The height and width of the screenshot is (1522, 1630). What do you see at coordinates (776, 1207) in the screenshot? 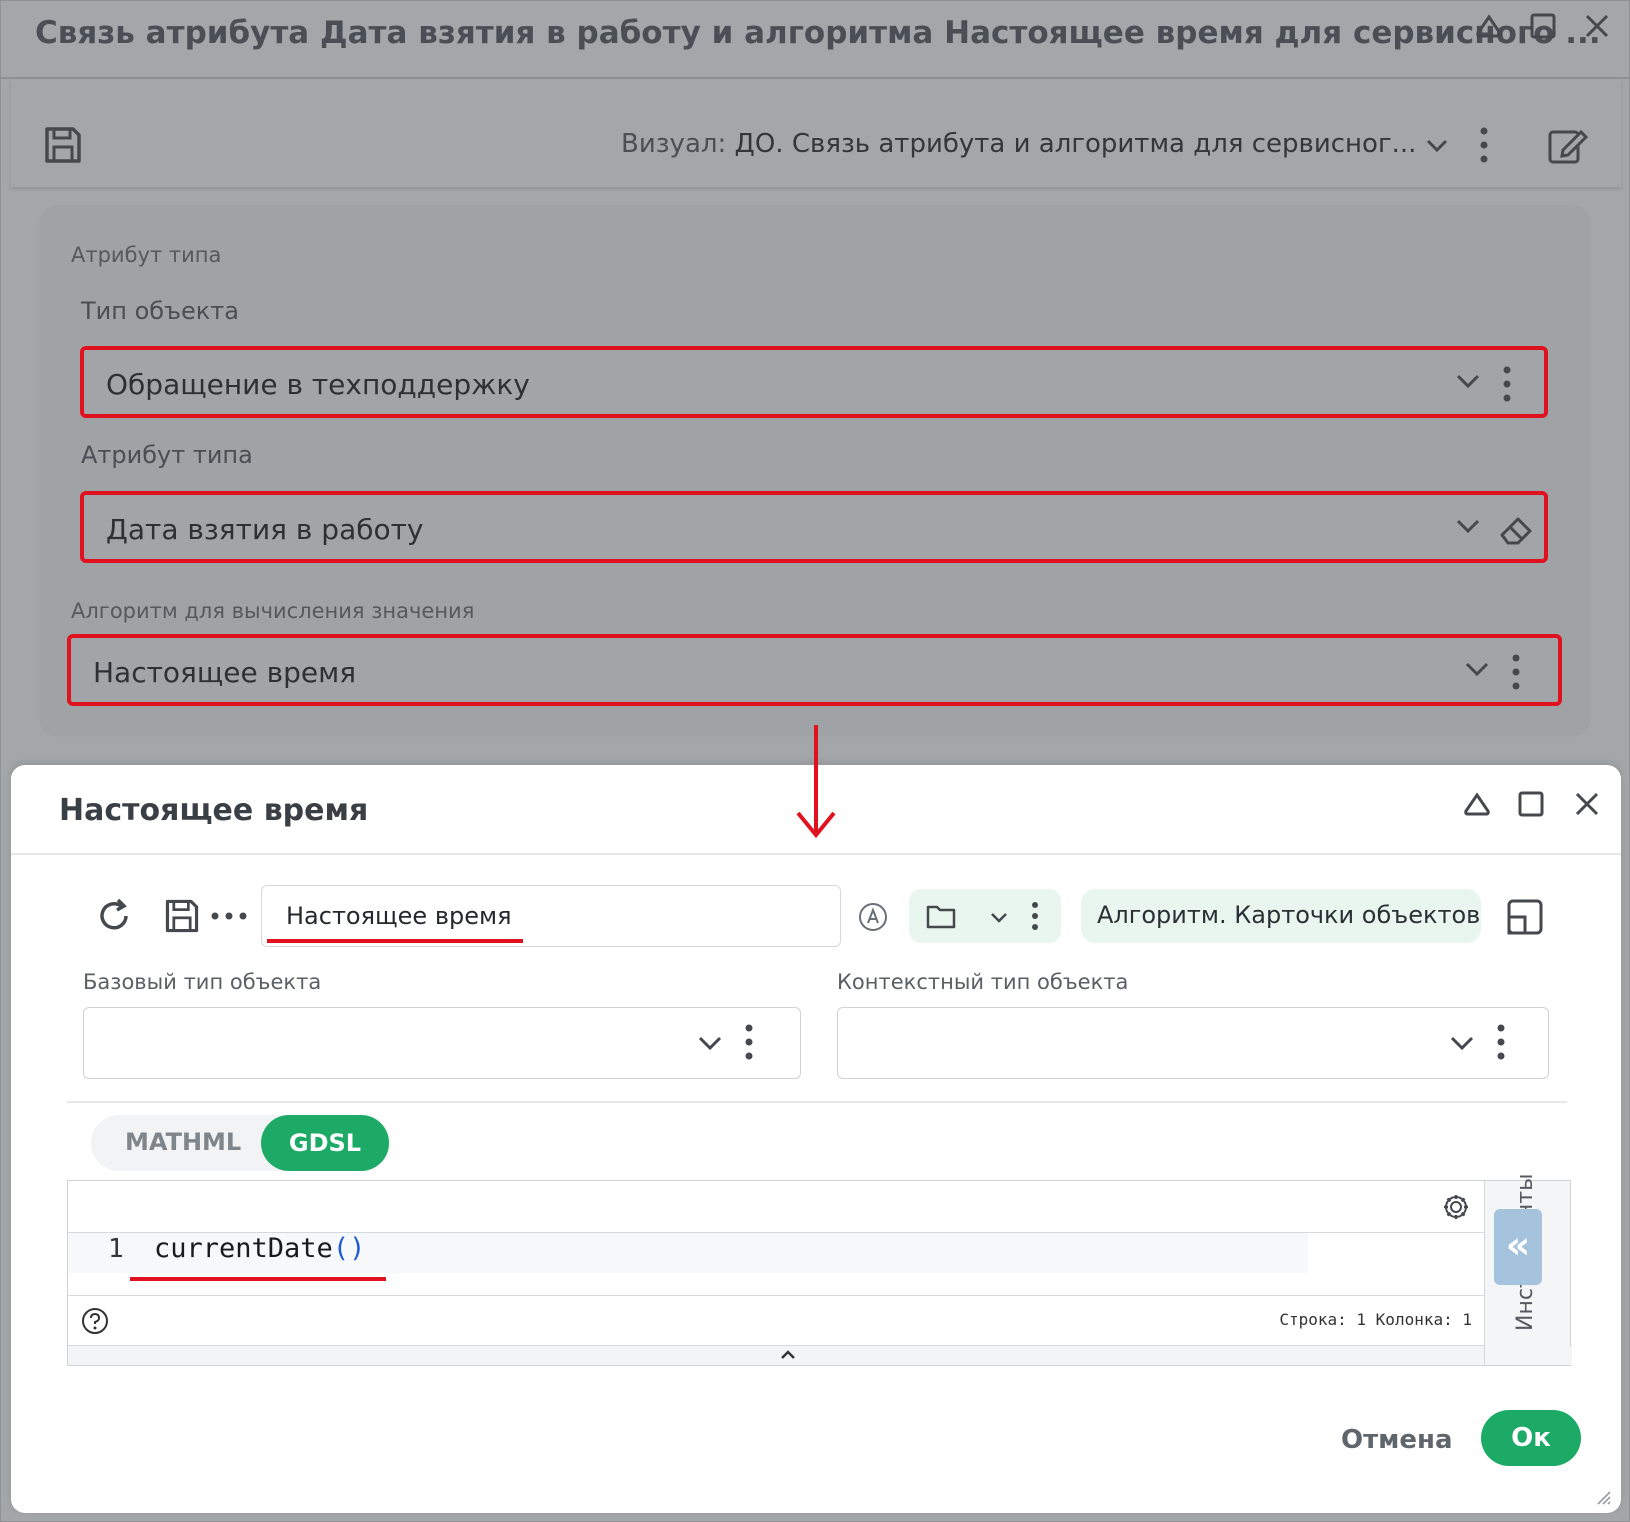
I see `editor-topbar` at bounding box center [776, 1207].